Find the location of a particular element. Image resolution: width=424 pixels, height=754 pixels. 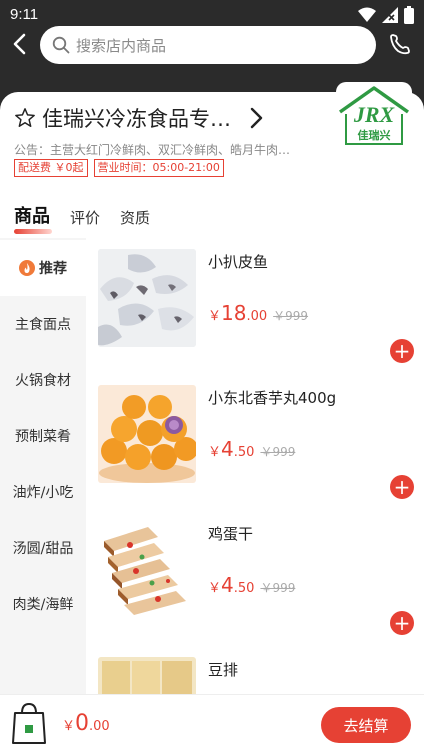

svg-text: JRX is located at coordinates (374, 114).